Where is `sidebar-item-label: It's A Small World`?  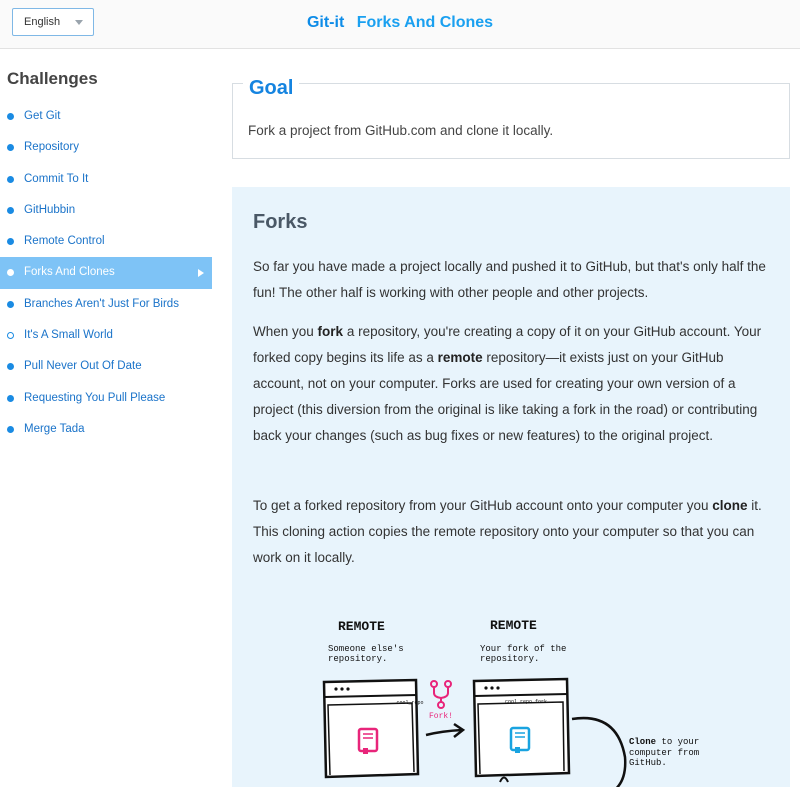
sidebar-item-label: It's A Small World is located at coordinates (68, 335).